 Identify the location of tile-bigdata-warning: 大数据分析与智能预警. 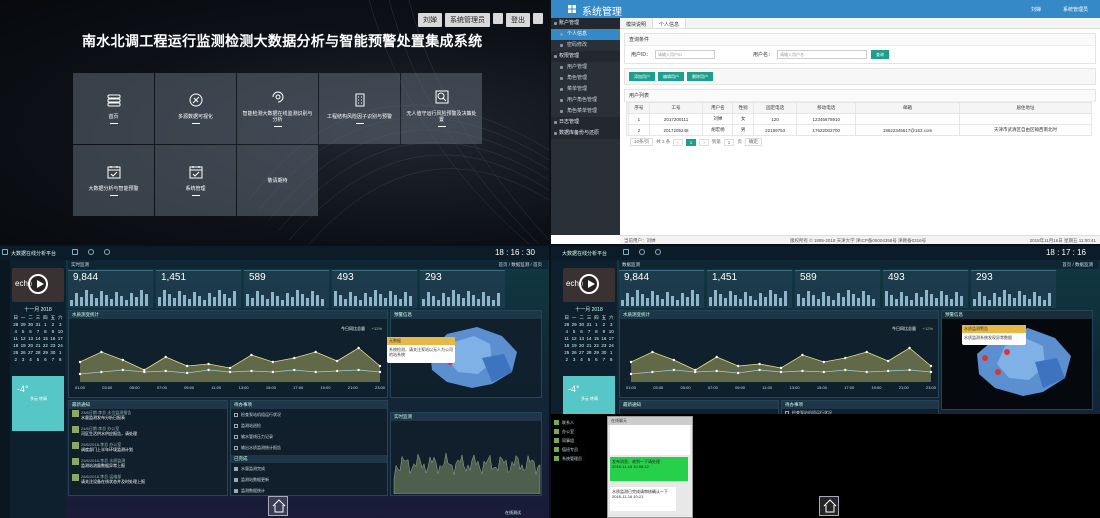
(113, 180).